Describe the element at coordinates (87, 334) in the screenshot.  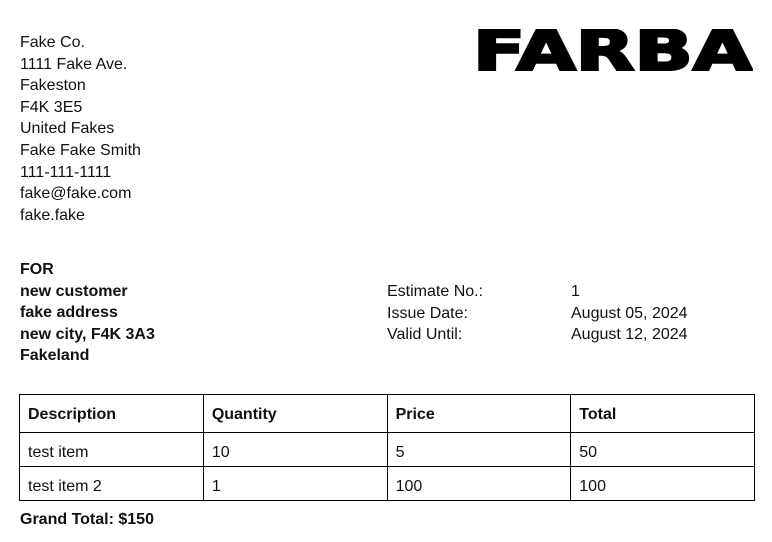
I see `customer-city: new city, F4K 3A3` at that location.